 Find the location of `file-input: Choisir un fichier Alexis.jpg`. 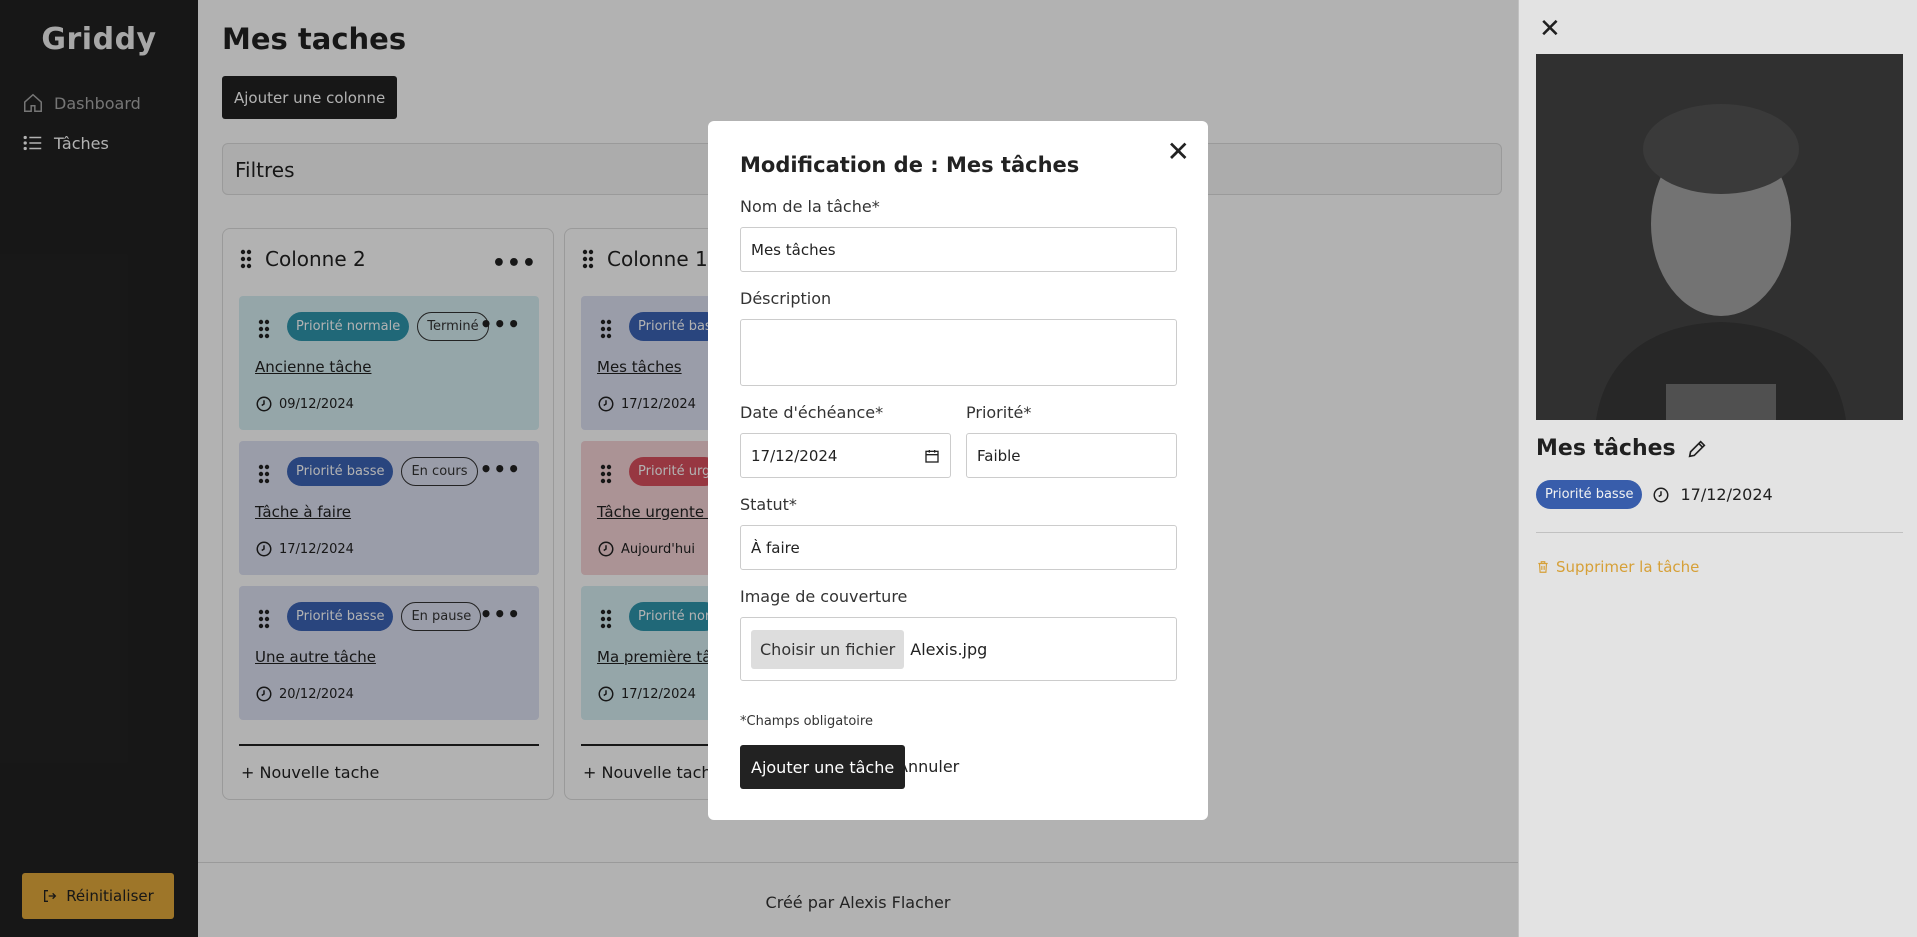

file-input: Choisir un fichier Alexis.jpg is located at coordinates (958, 649).